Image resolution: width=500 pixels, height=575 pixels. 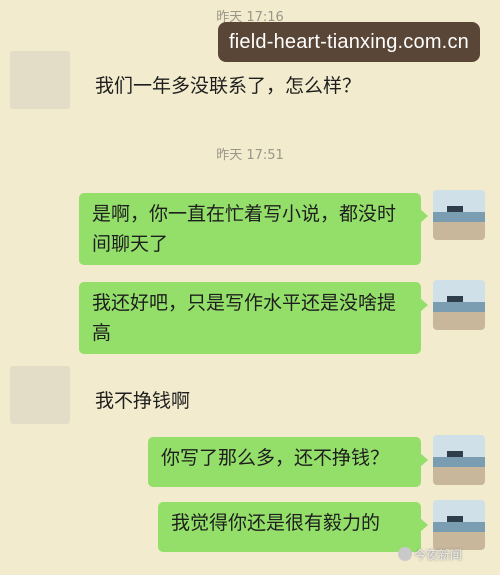 I want to click on source-credit-label: 今夜新闻, so click(x=438, y=555).